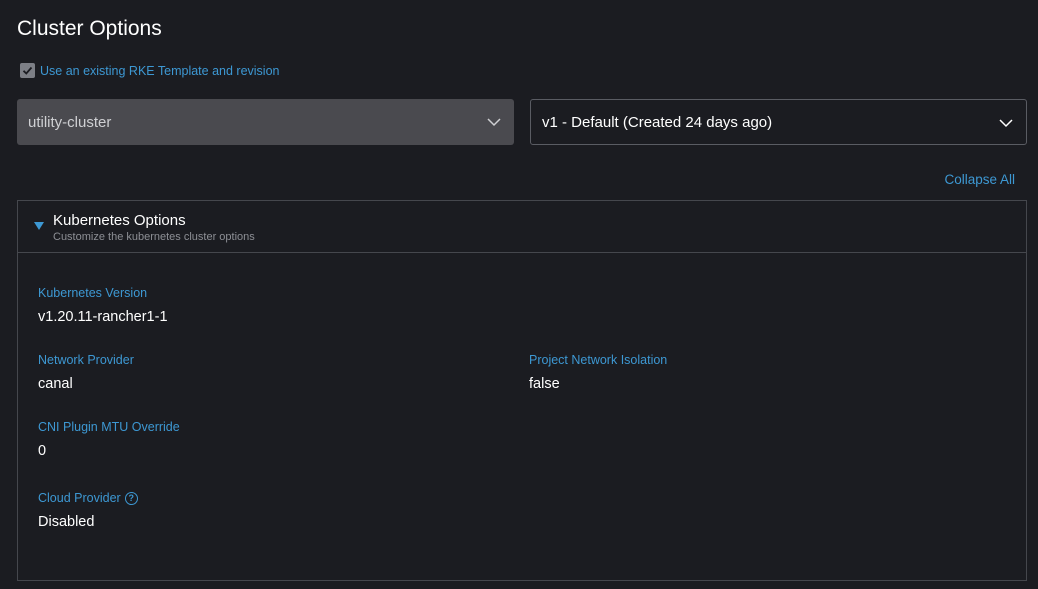 The height and width of the screenshot is (589, 1038). I want to click on project-network-isolation-field: Project Network Isolation false, so click(598, 372).